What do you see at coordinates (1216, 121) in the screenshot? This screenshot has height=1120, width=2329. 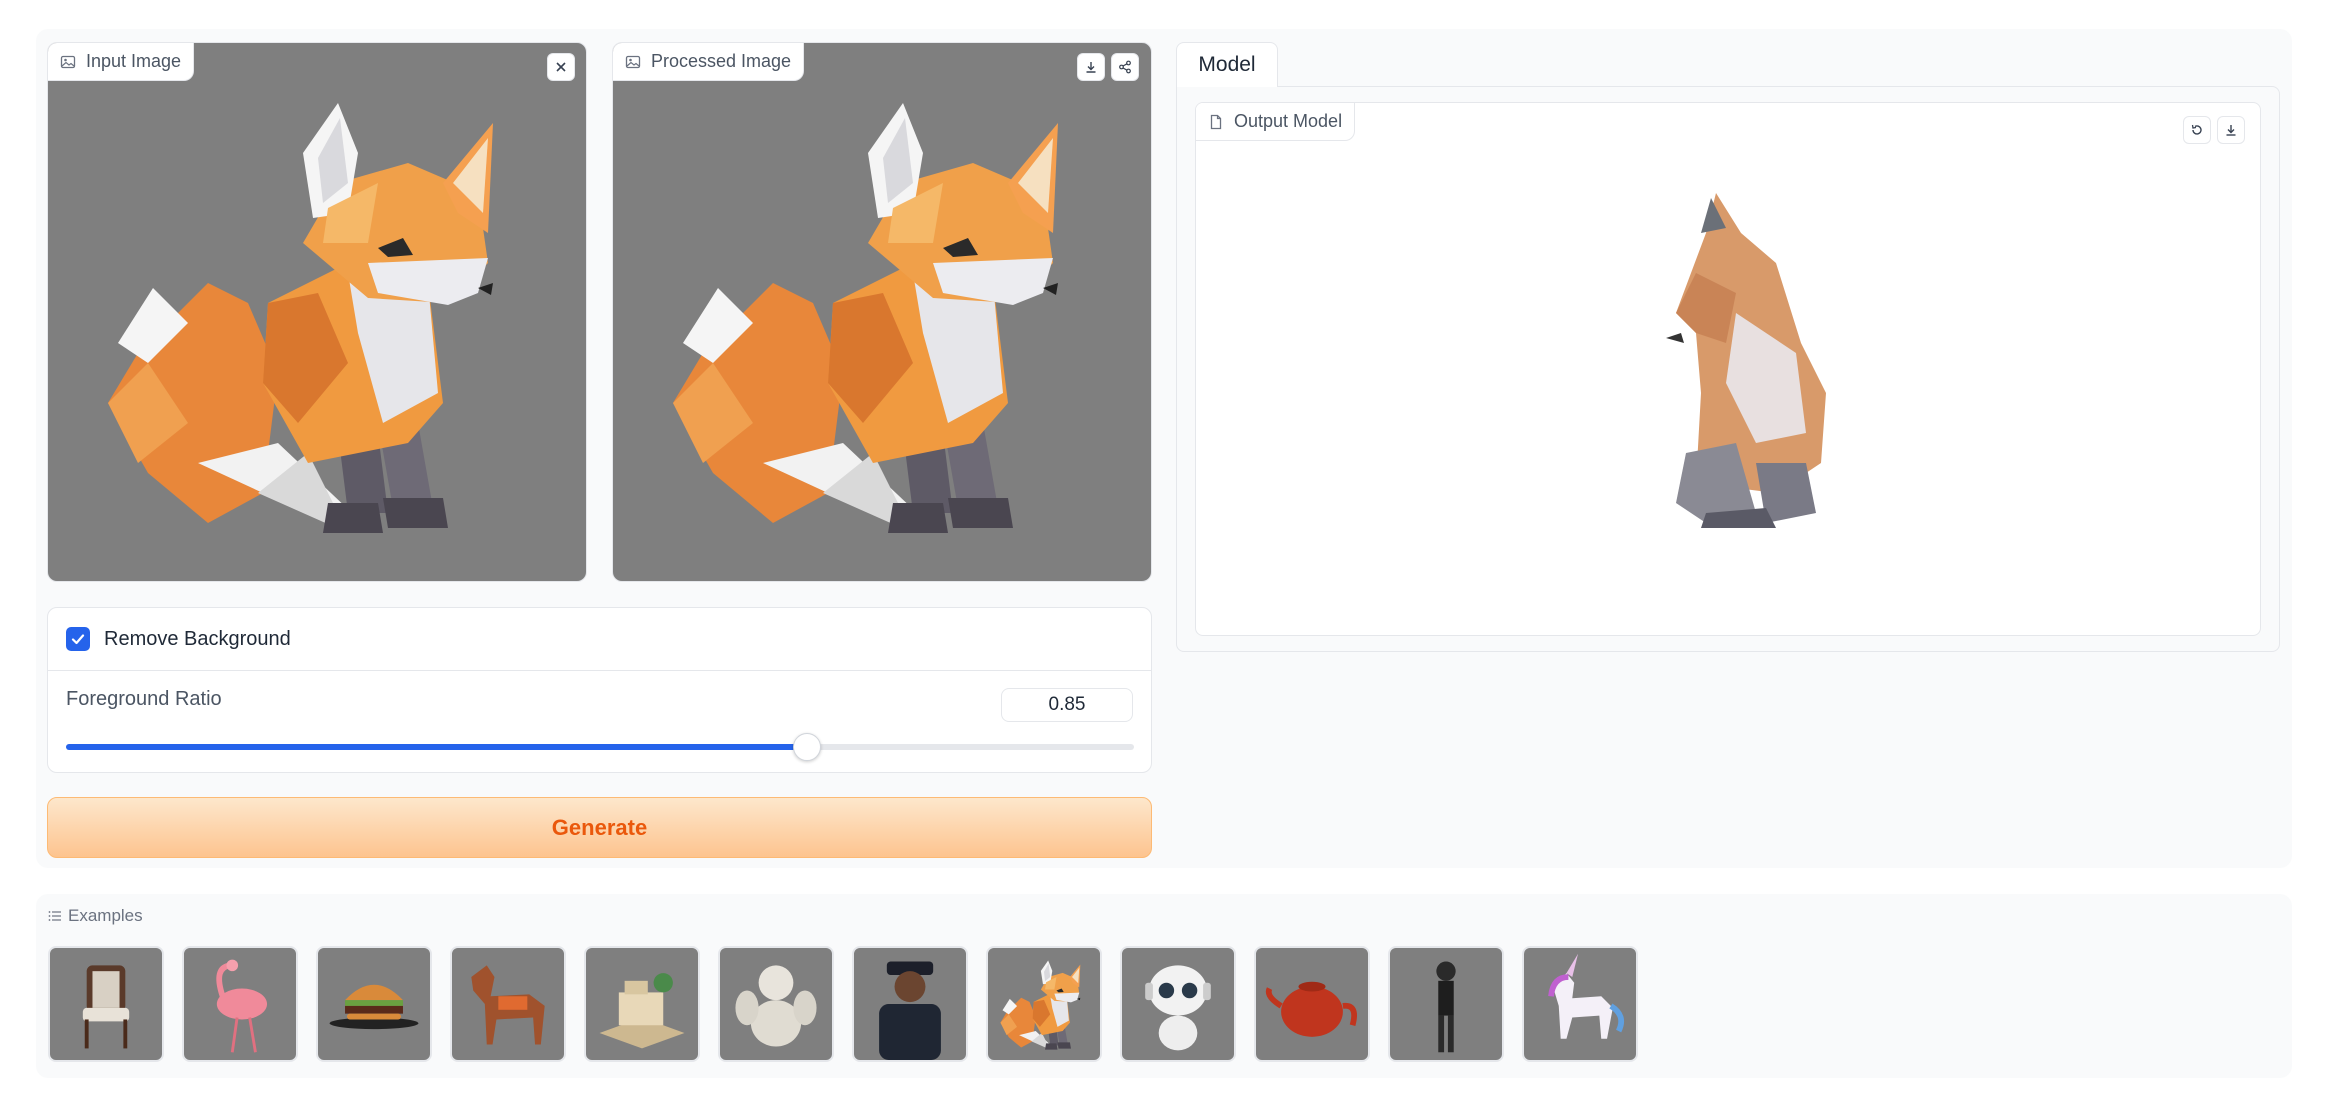 I see `file-icon` at bounding box center [1216, 121].